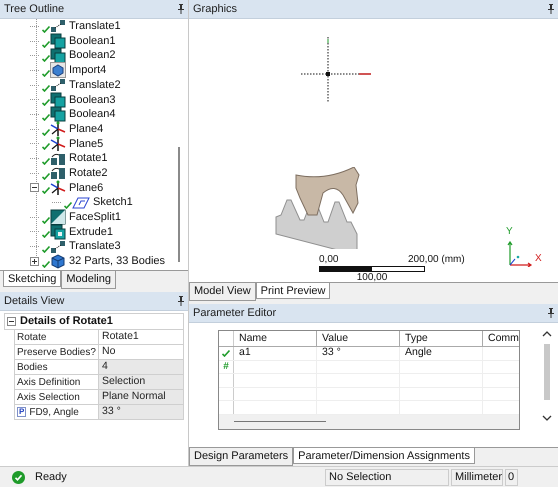 The height and width of the screenshot is (487, 558). Describe the element at coordinates (34, 301) in the screenshot. I see `panel-title: Details View` at that location.